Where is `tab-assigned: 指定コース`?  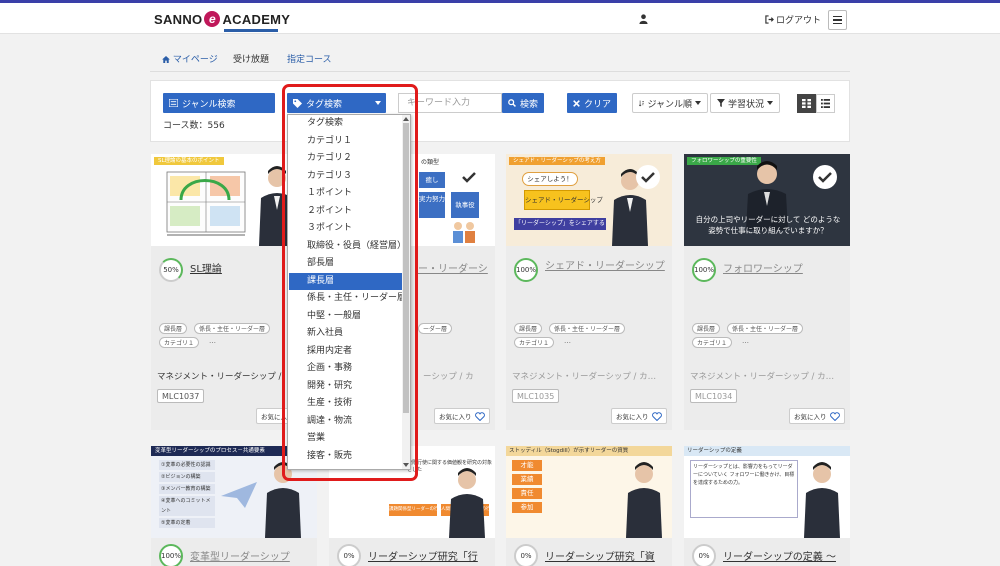 tab-assigned: 指定コース is located at coordinates (309, 58).